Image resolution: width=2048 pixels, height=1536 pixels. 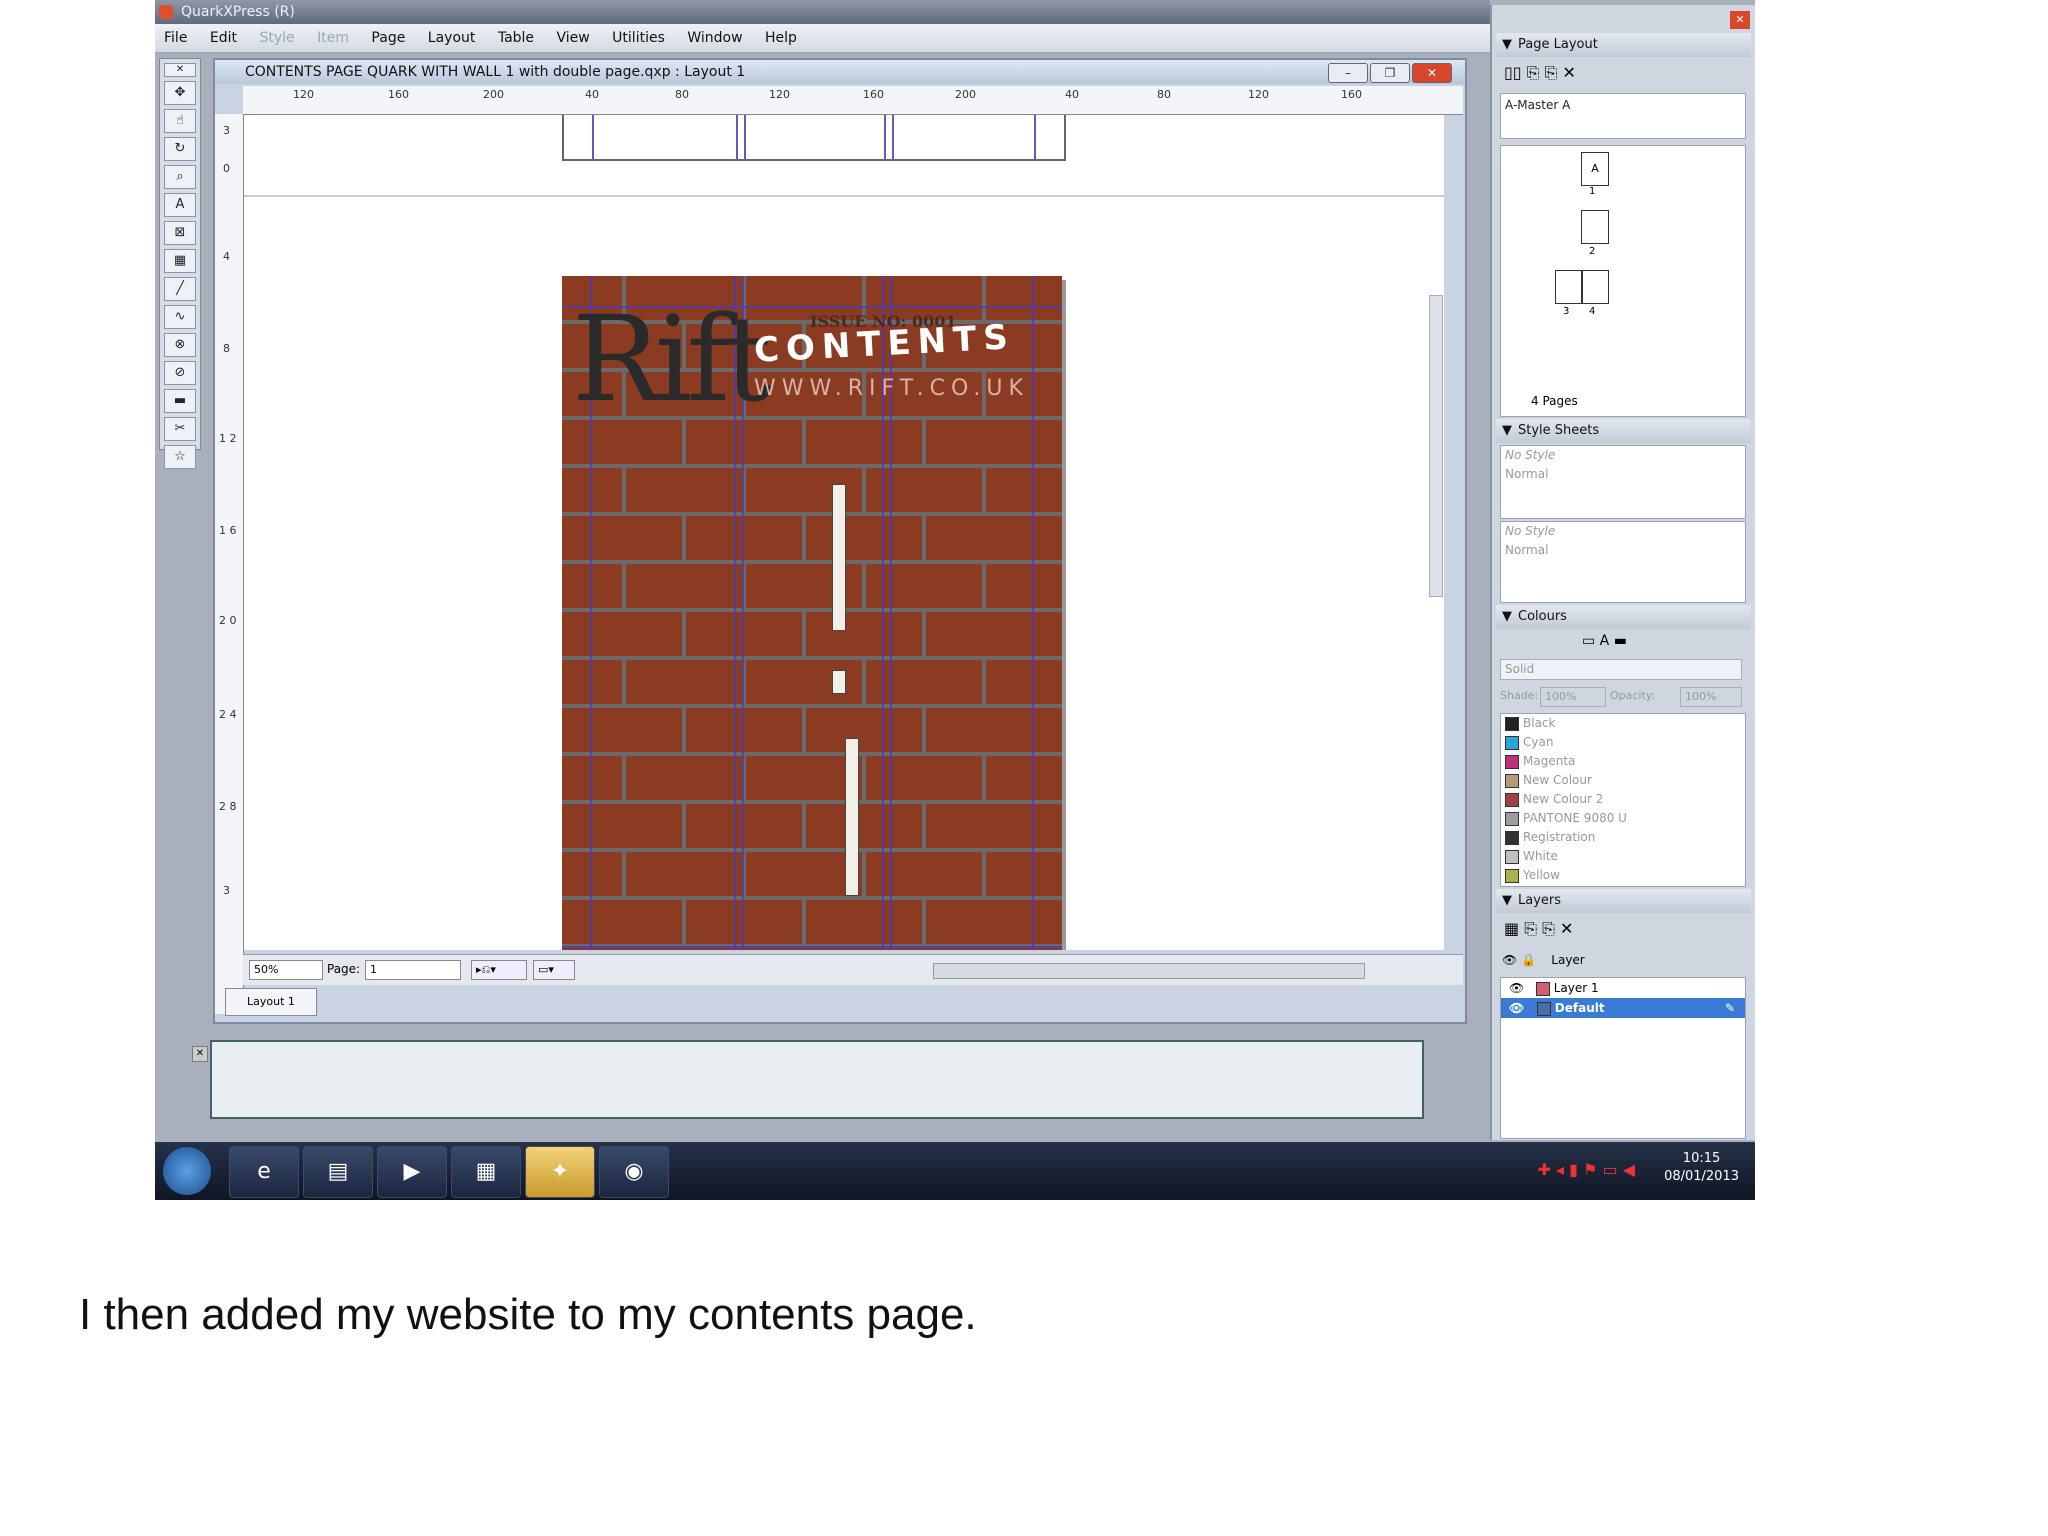 What do you see at coordinates (228, 620) in the screenshot?
I see `ruler-label: 2 0` at bounding box center [228, 620].